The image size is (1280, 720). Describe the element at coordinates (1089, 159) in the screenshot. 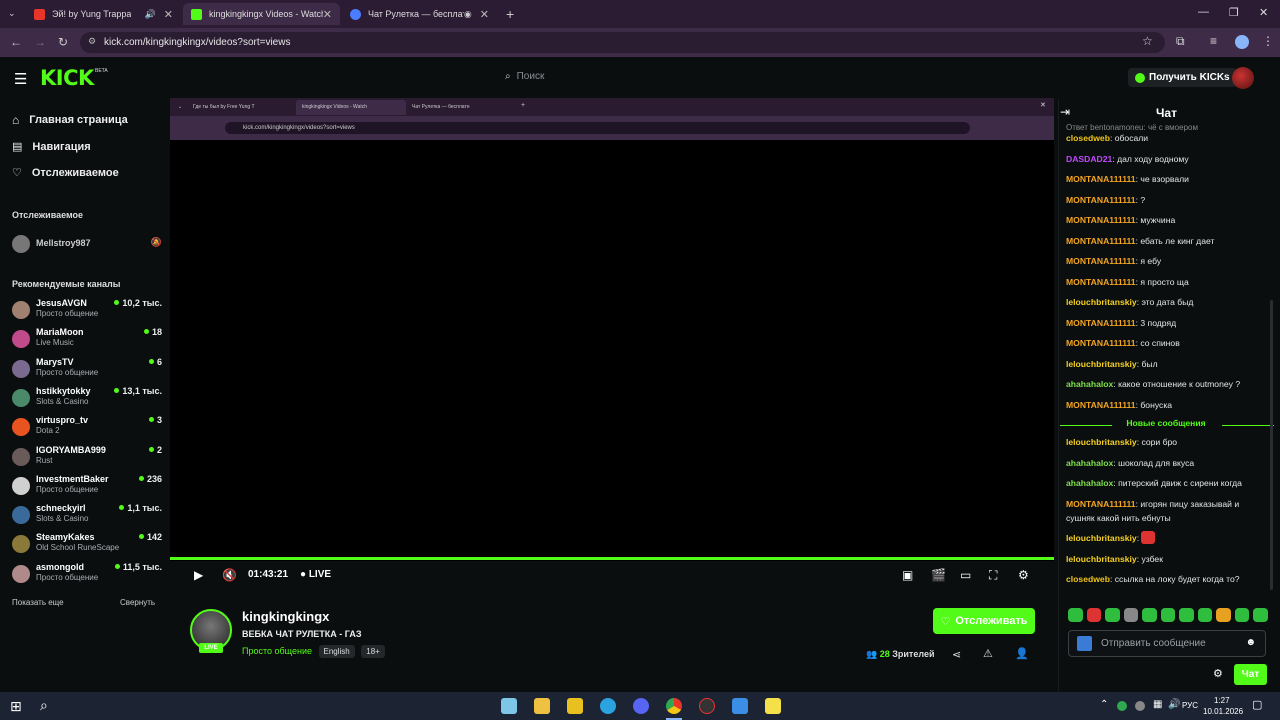

I see `chat-username: DASDAD21` at that location.